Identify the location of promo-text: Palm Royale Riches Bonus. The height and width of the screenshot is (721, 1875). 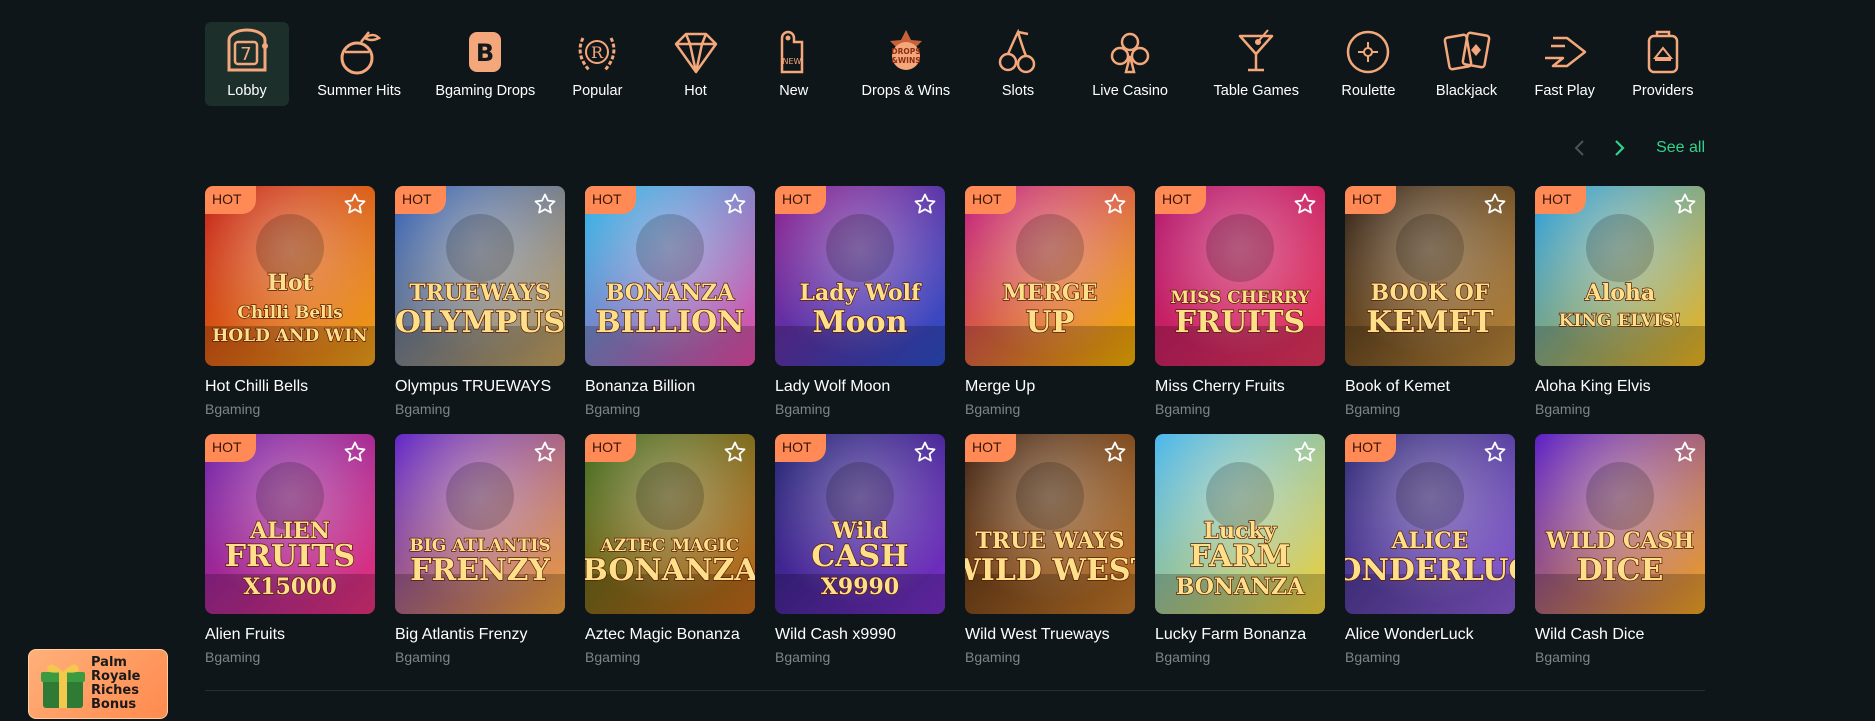
(116, 683).